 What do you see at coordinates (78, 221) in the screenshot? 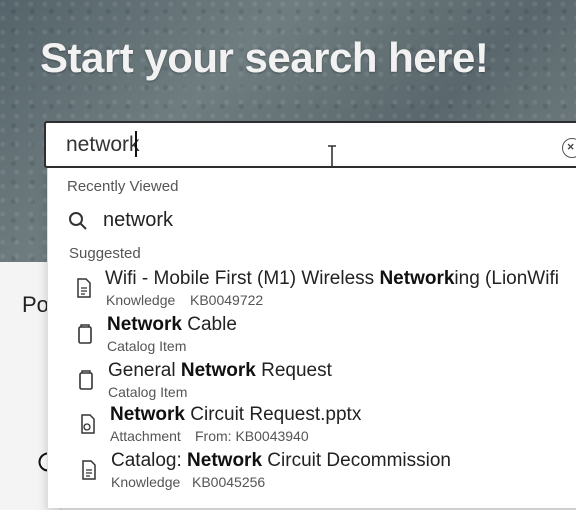
I see `search-icon` at bounding box center [78, 221].